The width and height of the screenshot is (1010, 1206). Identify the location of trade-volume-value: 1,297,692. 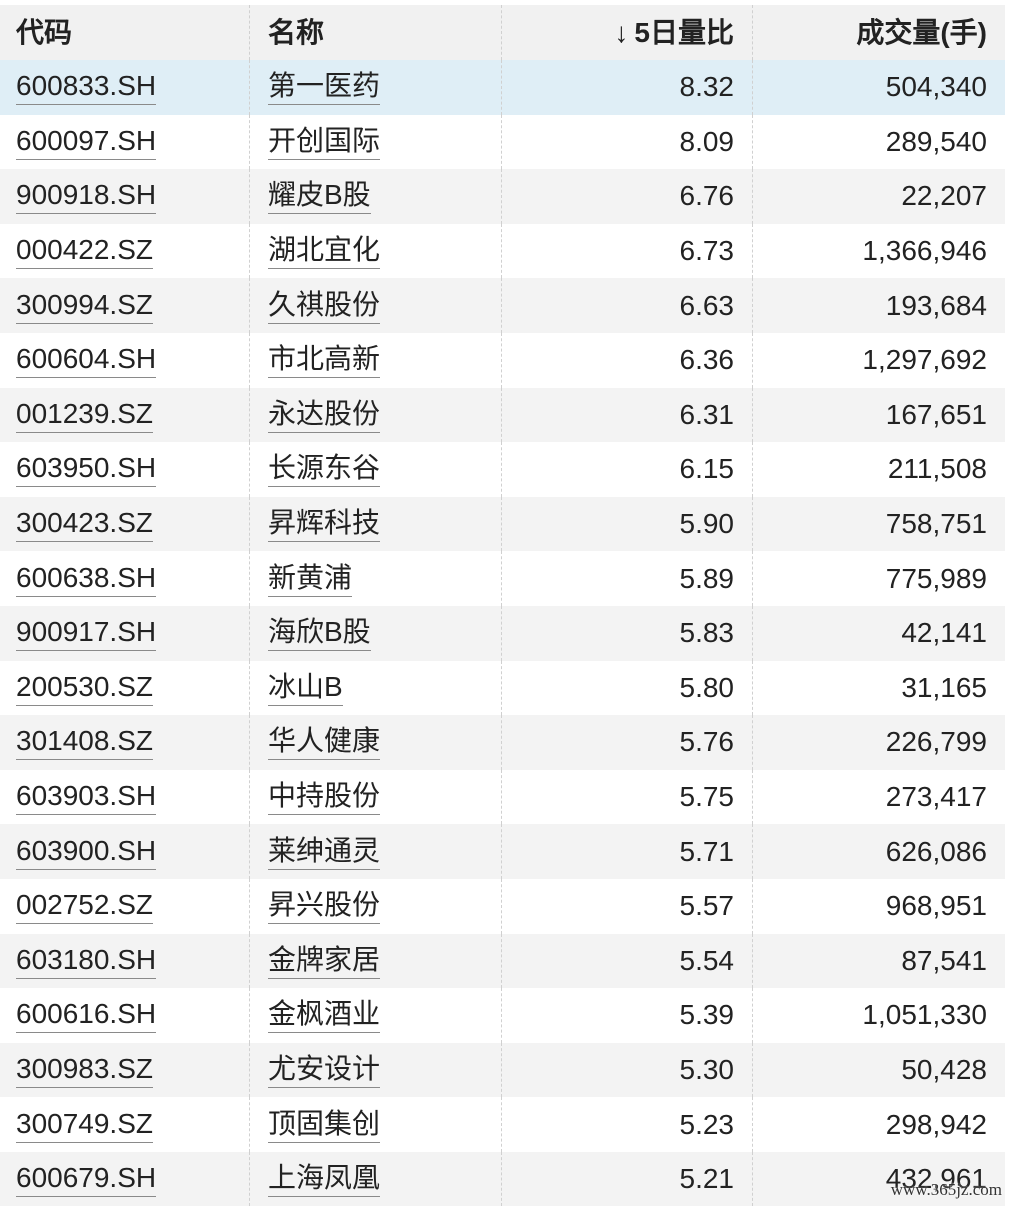
(924, 360).